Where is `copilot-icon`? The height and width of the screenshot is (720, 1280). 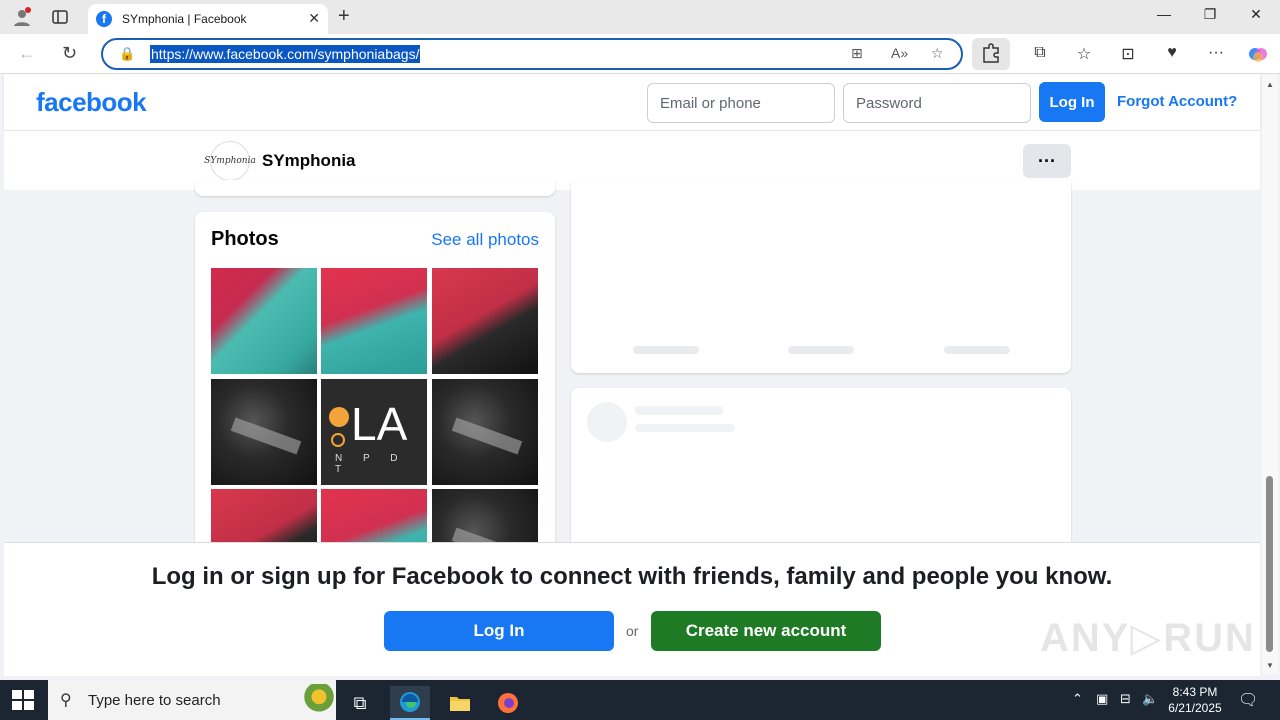
copilot-icon is located at coordinates (1258, 56).